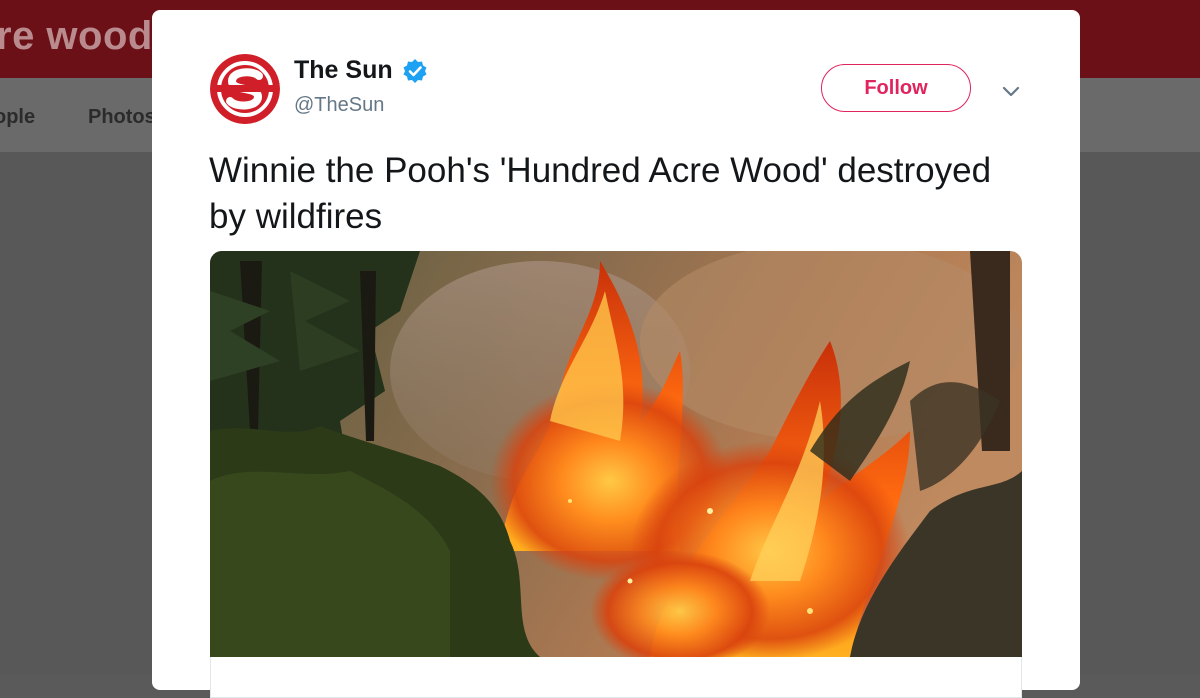 The image size is (1200, 698). I want to click on account-handle: @TheSun, so click(339, 105).